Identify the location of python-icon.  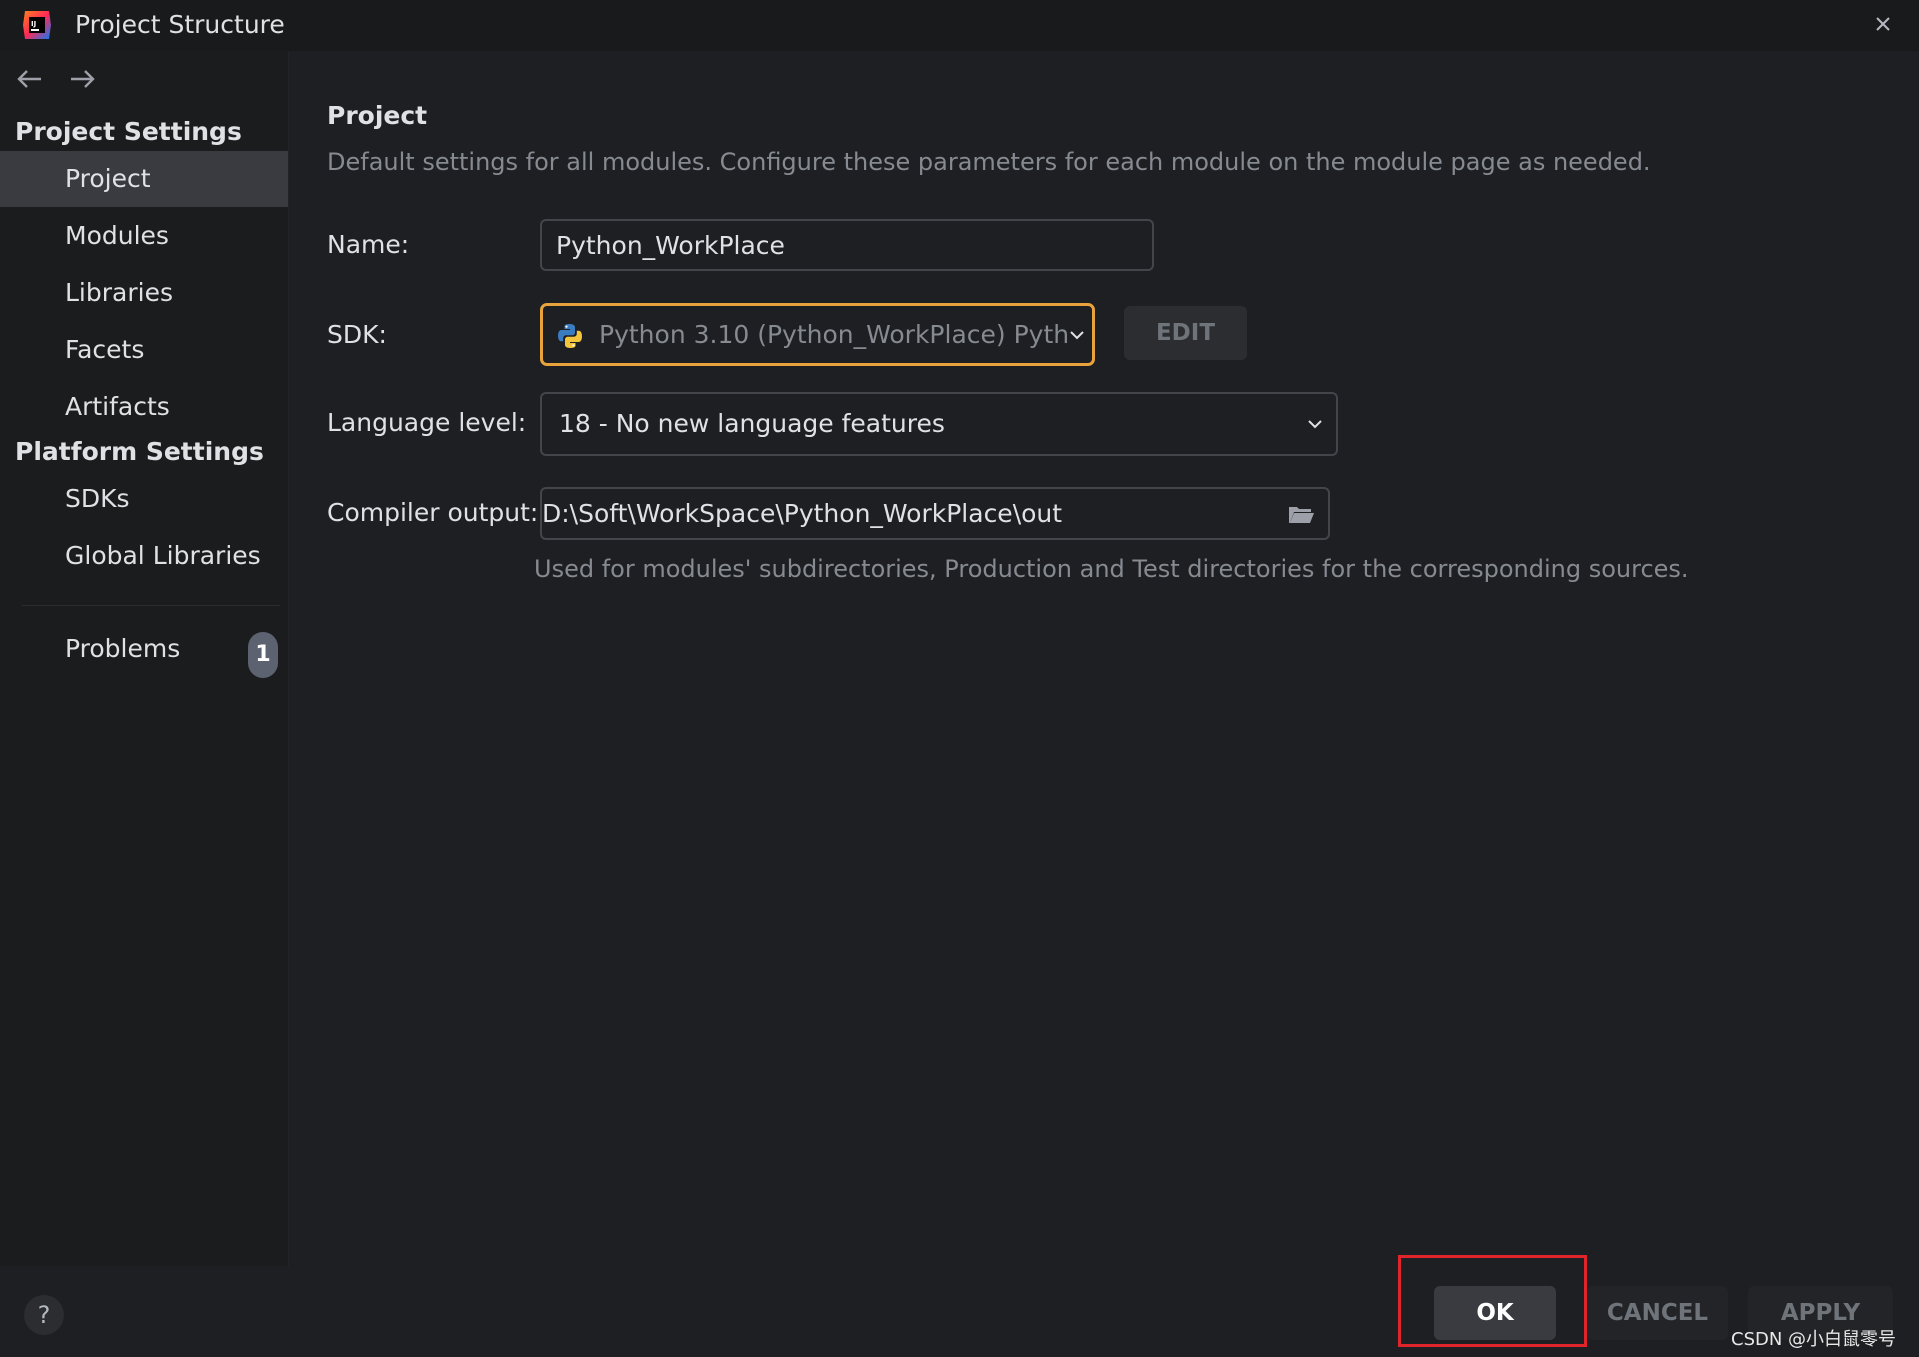
(570, 336).